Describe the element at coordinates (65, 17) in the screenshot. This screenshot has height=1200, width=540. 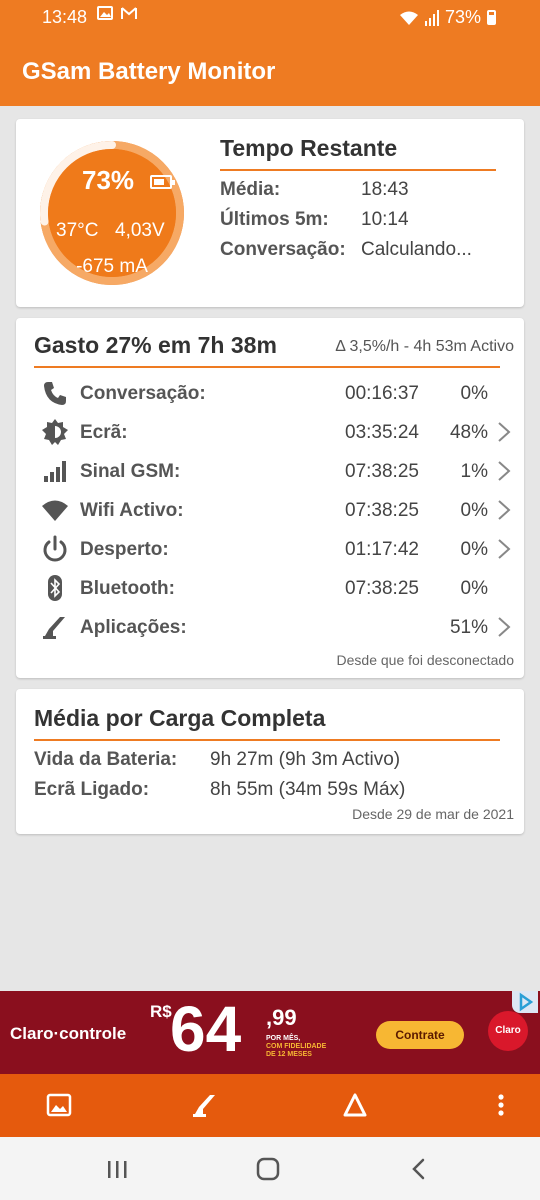
I see `status-time: 13:48` at that location.